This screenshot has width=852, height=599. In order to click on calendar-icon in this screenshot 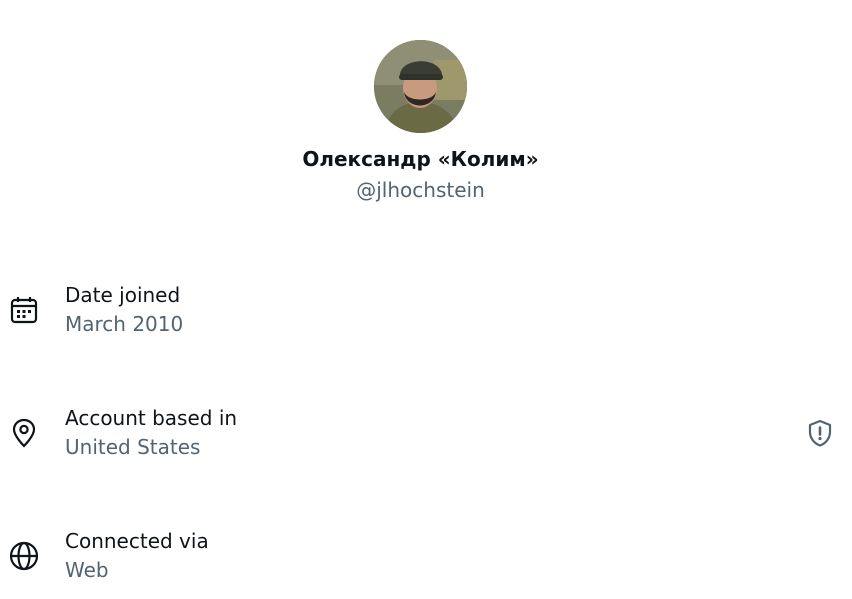, I will do `click(24, 310)`.